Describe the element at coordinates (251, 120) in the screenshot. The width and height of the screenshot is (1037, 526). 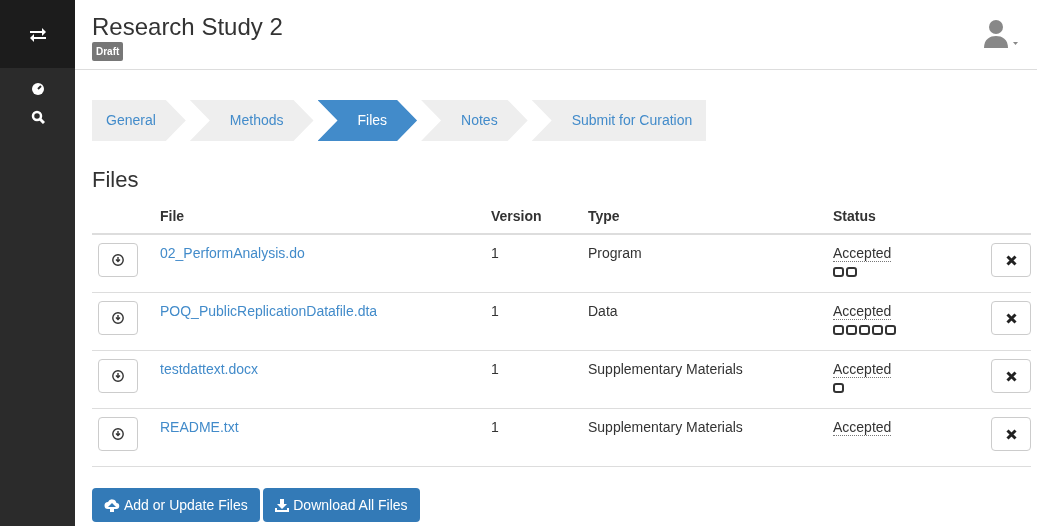
I see `step-tab: Methods` at that location.